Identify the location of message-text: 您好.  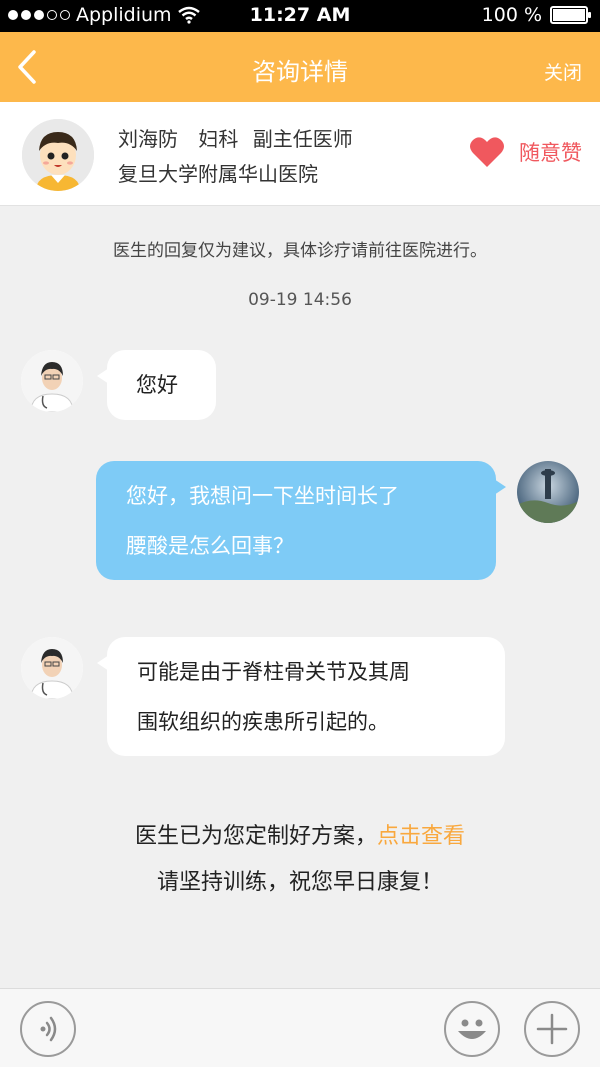
(157, 385).